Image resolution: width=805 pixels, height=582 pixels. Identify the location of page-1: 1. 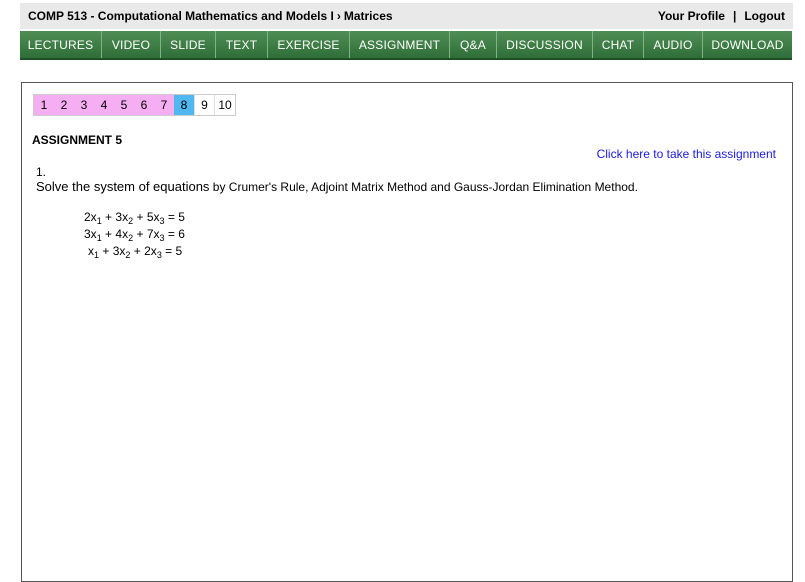
(44, 105).